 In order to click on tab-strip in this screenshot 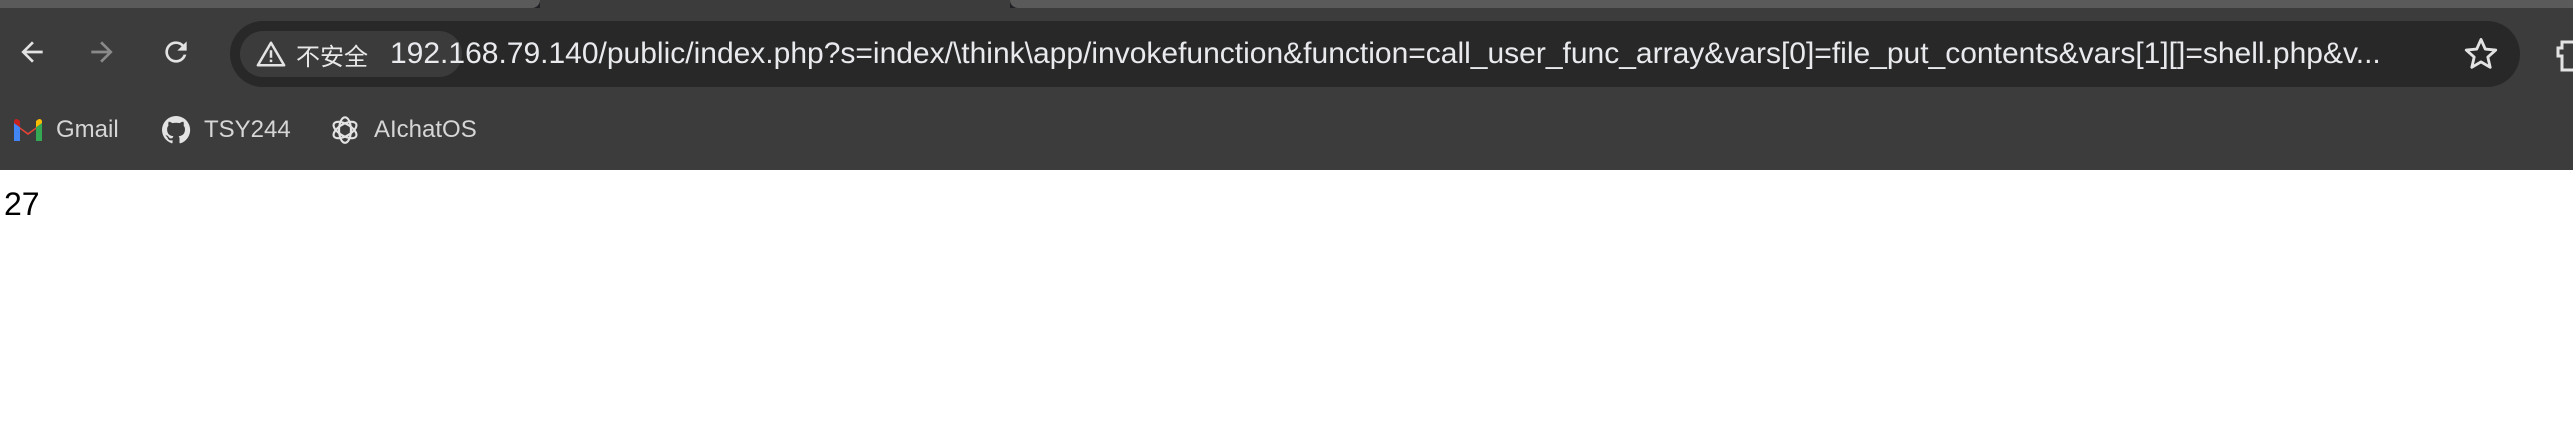, I will do `click(1286, 4)`.